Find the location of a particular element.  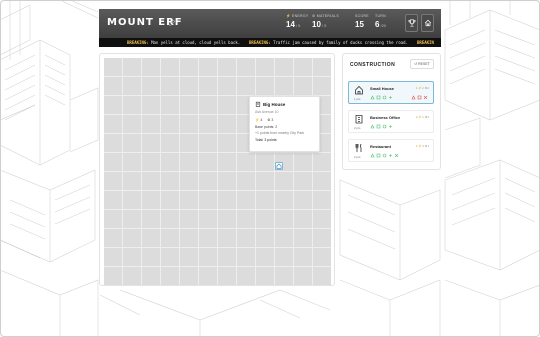

trophy-button is located at coordinates (411, 23).